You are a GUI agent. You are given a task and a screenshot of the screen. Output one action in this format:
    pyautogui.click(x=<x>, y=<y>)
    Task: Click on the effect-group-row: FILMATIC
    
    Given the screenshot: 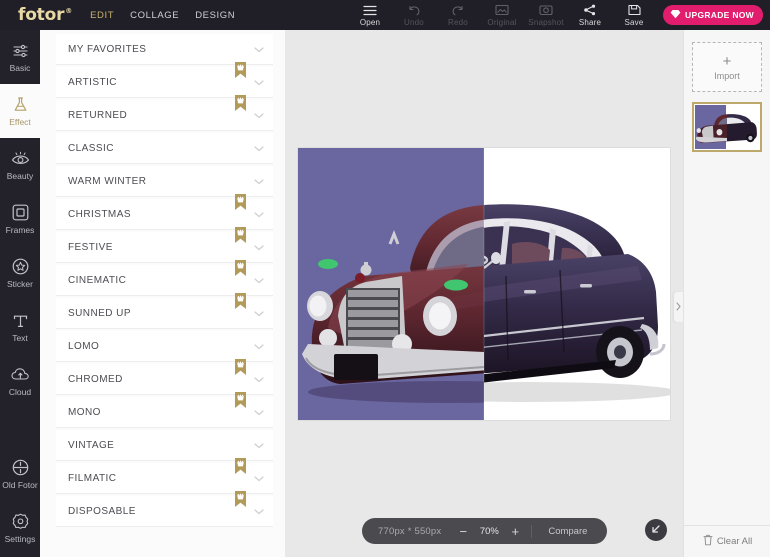 What is the action you would take?
    pyautogui.click(x=164, y=476)
    